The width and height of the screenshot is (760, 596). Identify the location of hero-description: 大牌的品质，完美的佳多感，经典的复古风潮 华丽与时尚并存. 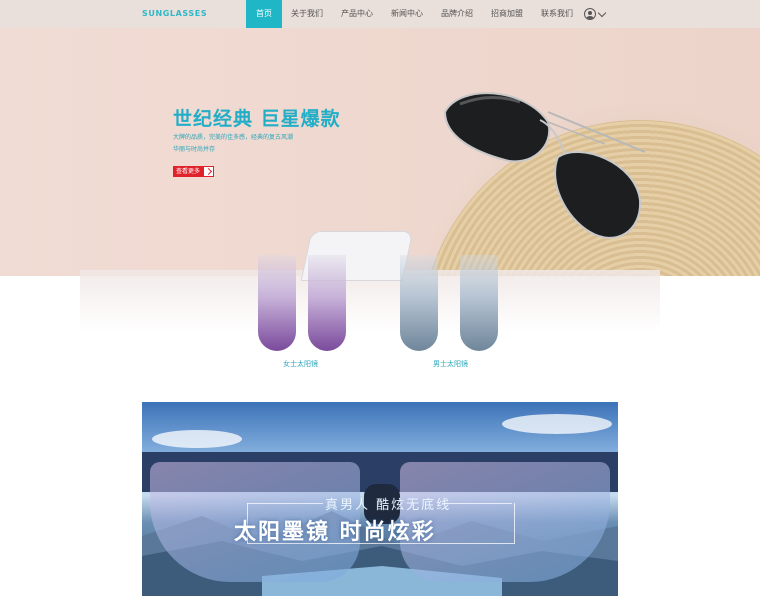
(253, 144).